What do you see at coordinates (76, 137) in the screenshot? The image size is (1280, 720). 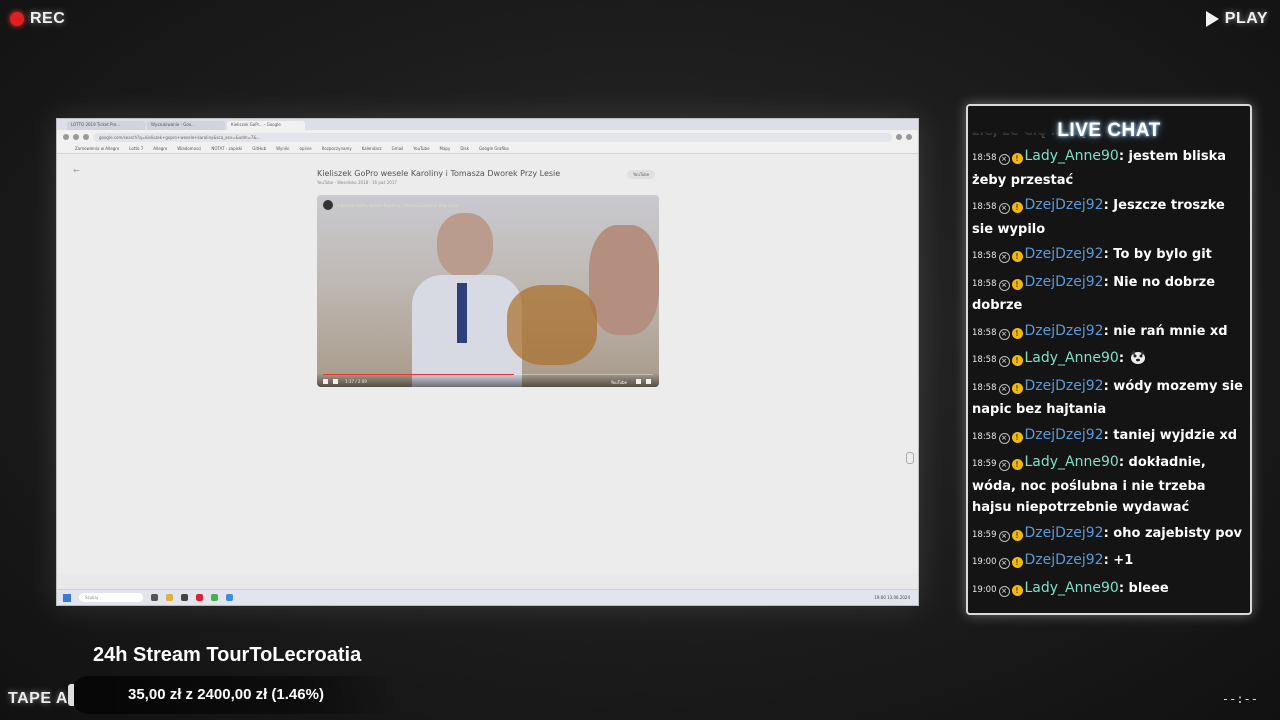 I see `forward-icon` at bounding box center [76, 137].